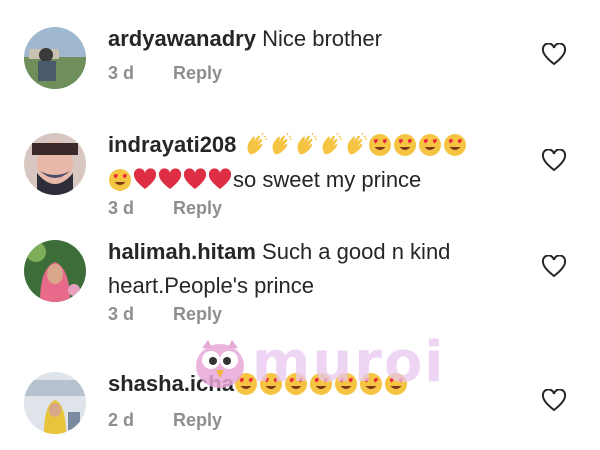 This screenshot has height=450, width=600. Describe the element at coordinates (356, 251) in the screenshot. I see `comment-body: Such a good n kind` at that location.